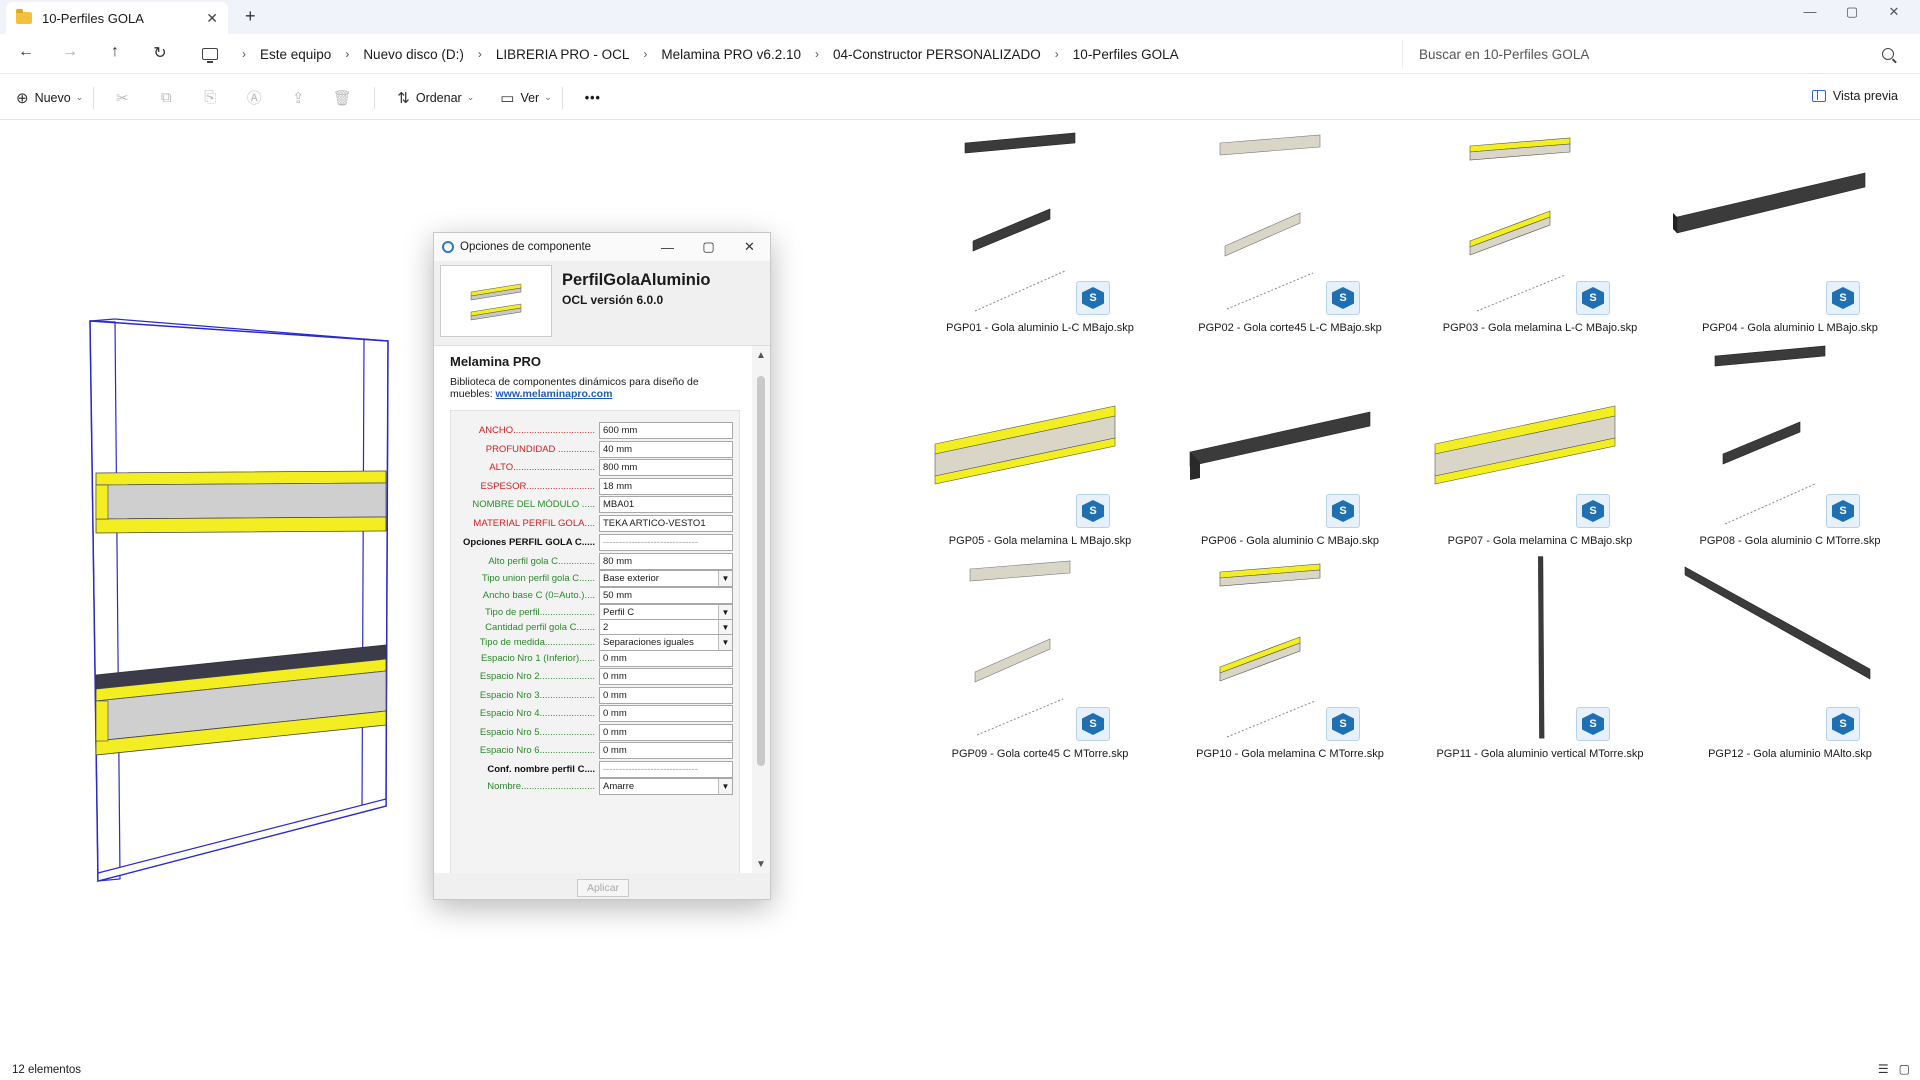 The image size is (1920, 1080). Describe the element at coordinates (666, 578) in the screenshot. I see `dropdown-field: Base exterior ▼` at that location.